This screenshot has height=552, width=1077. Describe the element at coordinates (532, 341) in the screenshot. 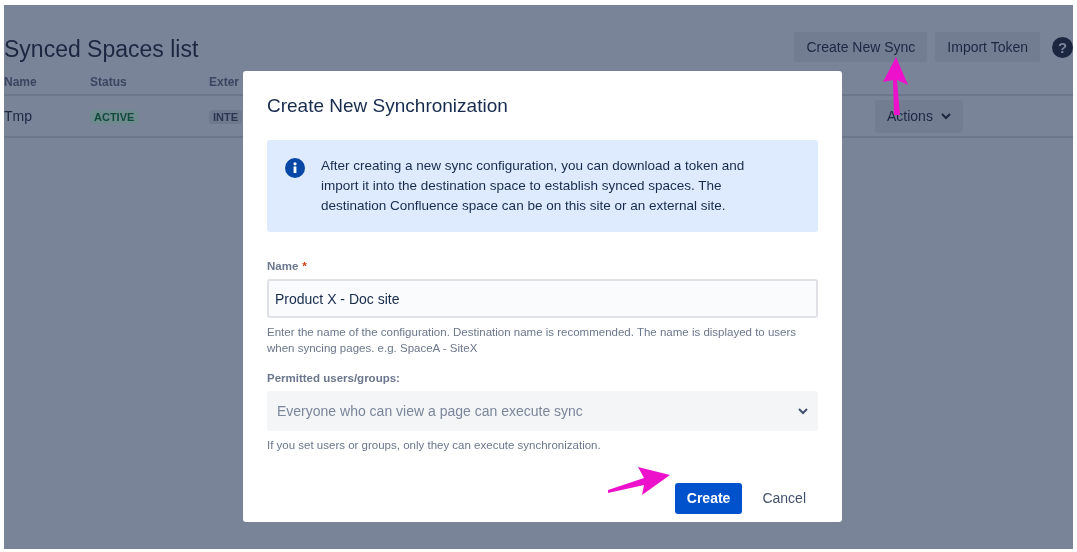

I see `help-text: Enter the name of the configuration. Destination name is recommended. The name is displayed to users when syncing pages. e.g. SpaceA - SiteX` at that location.